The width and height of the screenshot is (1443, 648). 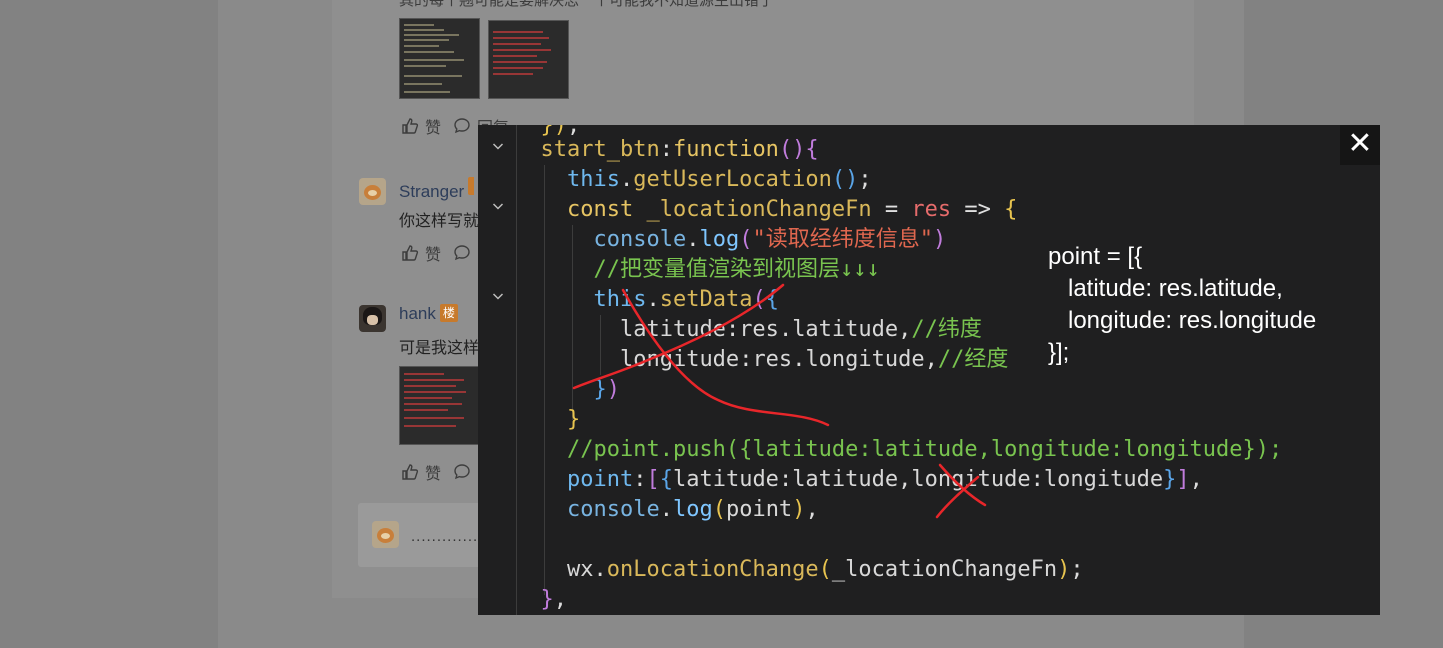 I want to click on code-line: //把变量值渲染到视图层↓↓↓, so click(x=736, y=269).